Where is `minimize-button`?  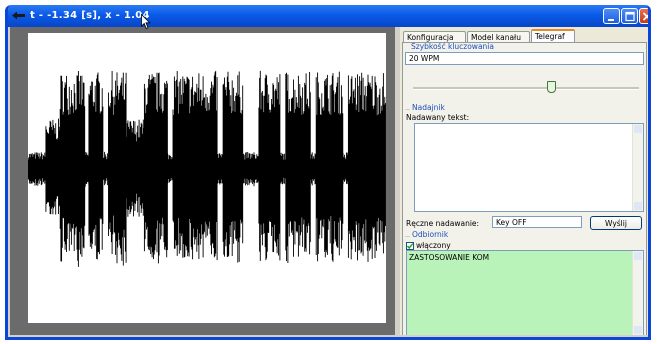
minimize-button is located at coordinates (611, 16).